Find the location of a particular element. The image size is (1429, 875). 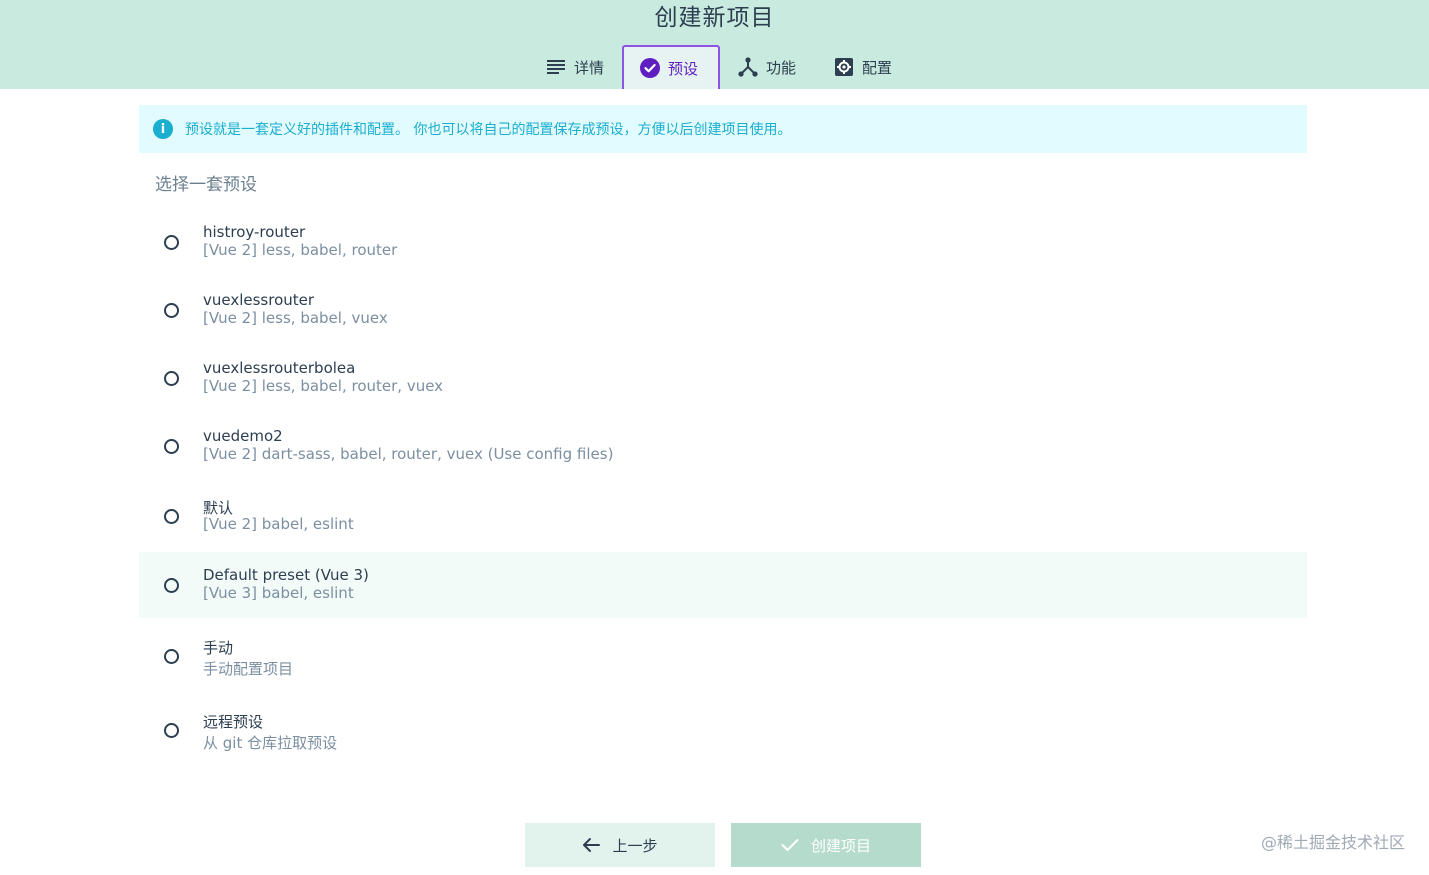

previous-button-label: 上一步 is located at coordinates (635, 845).